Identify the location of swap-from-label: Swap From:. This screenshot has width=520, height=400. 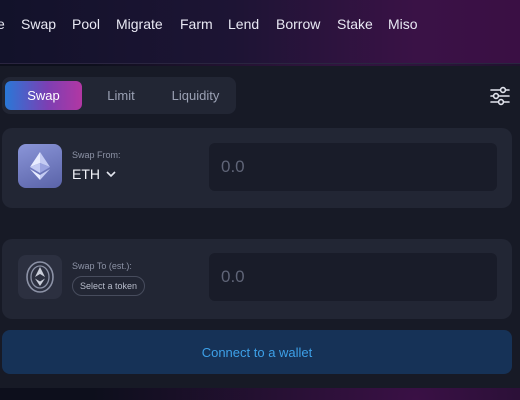
(96, 155).